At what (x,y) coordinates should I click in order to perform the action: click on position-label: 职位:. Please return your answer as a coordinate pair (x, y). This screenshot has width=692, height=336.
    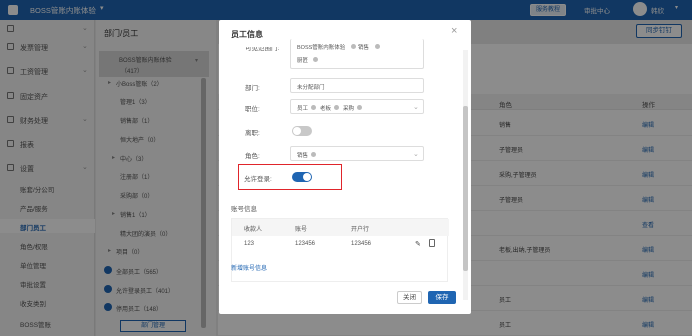
    Looking at the image, I should click on (252, 109).